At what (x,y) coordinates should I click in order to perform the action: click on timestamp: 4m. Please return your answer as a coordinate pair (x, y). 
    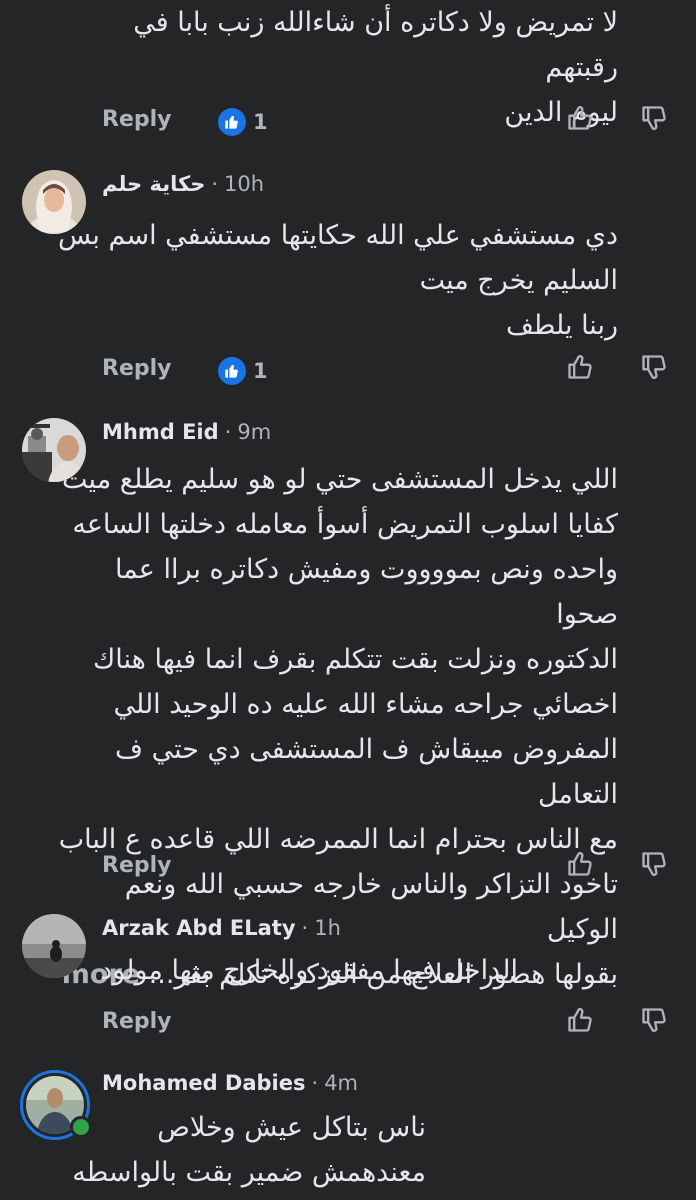
    Looking at the image, I should click on (341, 1083).